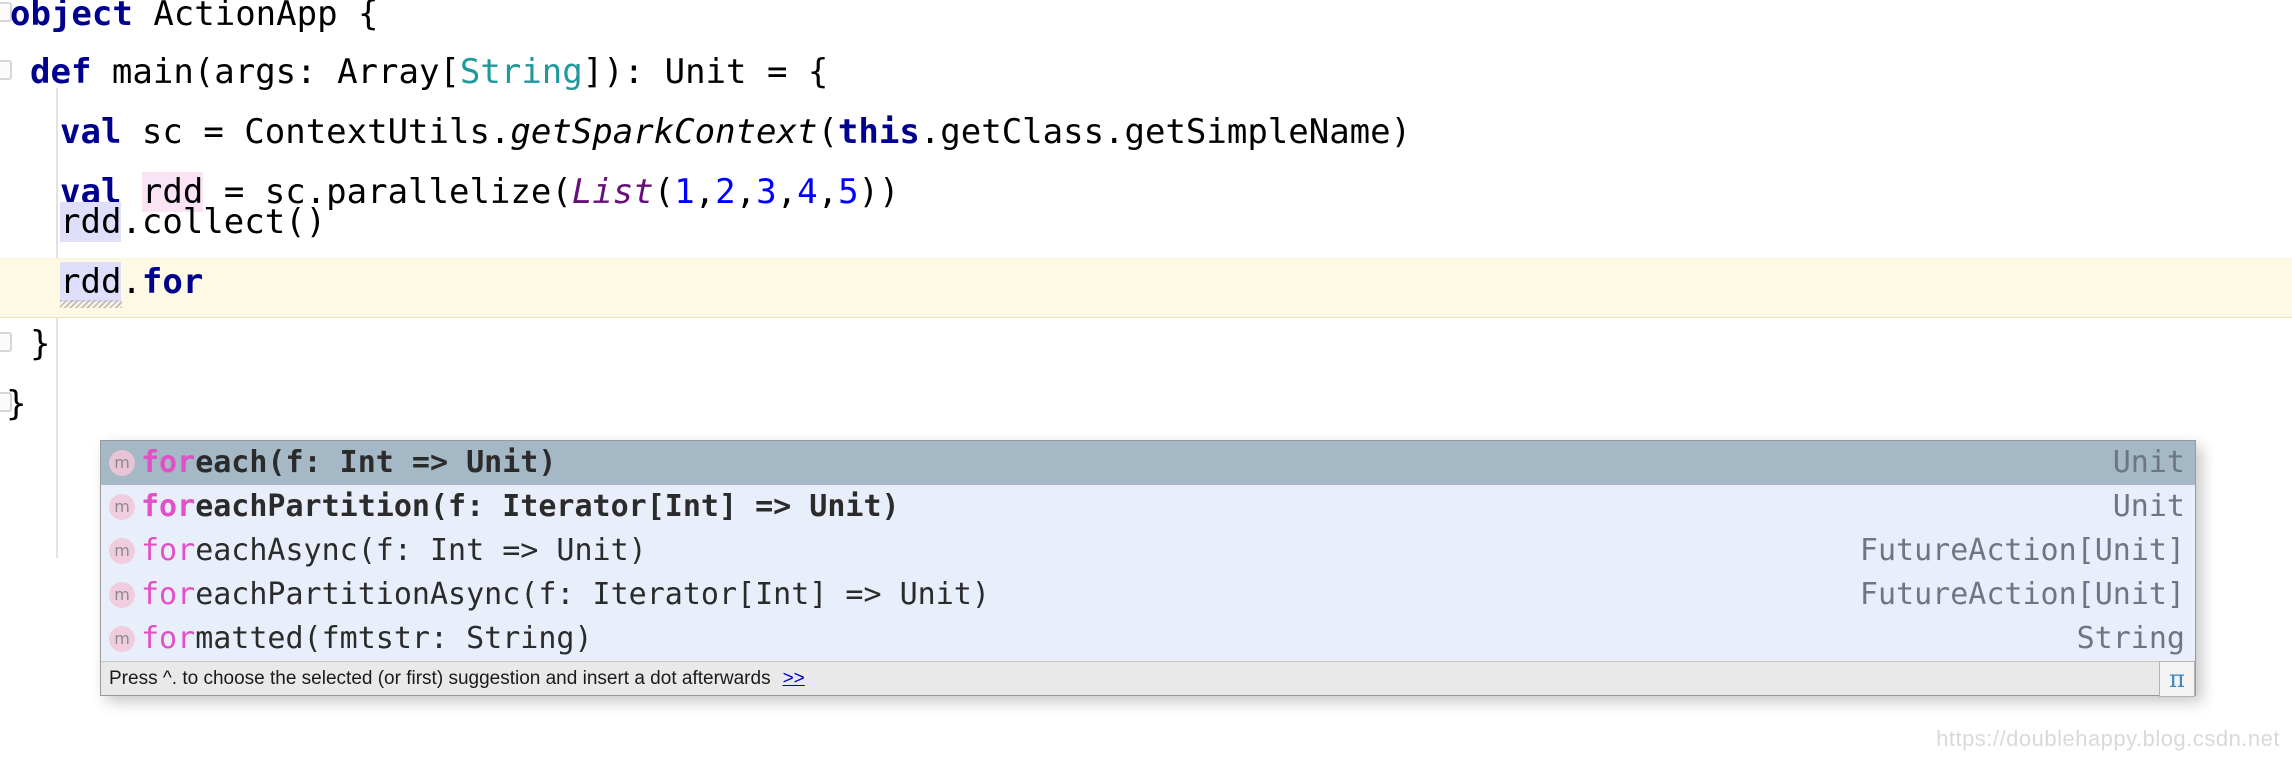 The height and width of the screenshot is (758, 2292). I want to click on indent-guide, so click(57, 323).